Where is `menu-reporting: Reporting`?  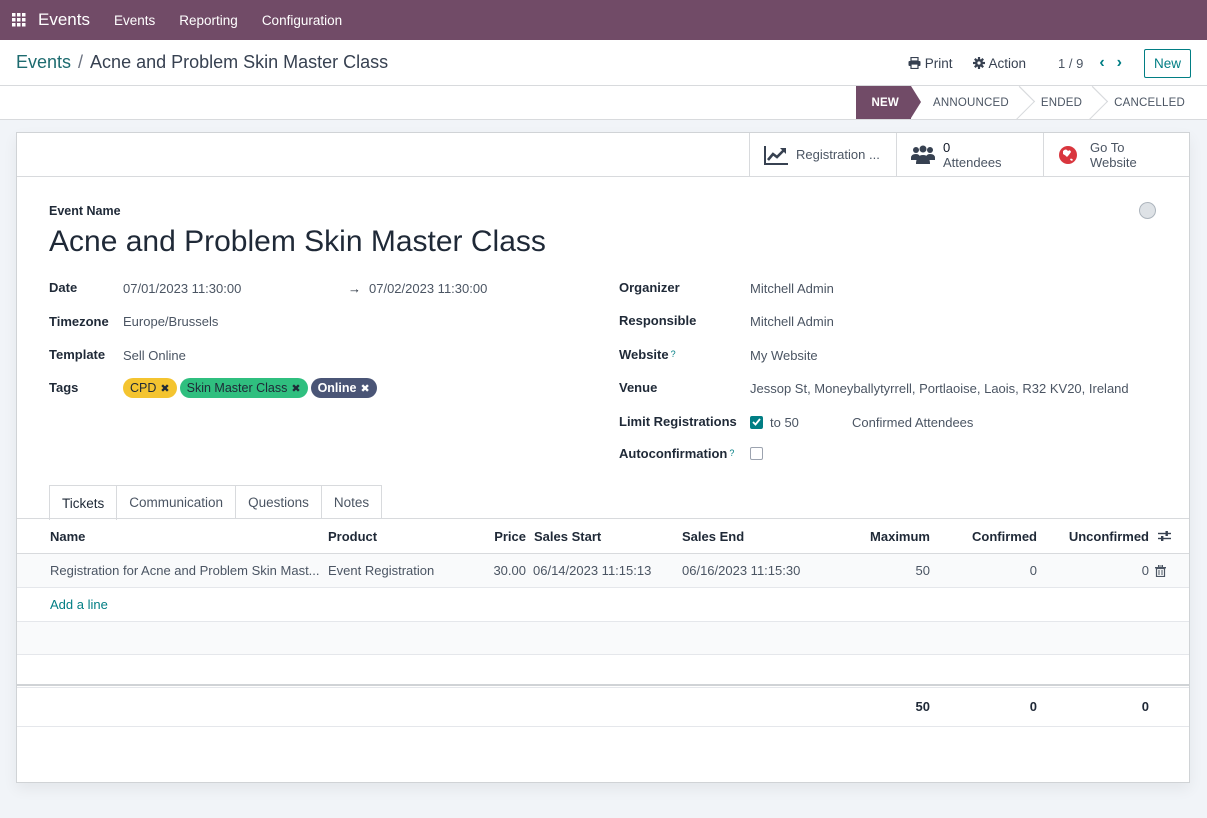
menu-reporting: Reporting is located at coordinates (208, 20).